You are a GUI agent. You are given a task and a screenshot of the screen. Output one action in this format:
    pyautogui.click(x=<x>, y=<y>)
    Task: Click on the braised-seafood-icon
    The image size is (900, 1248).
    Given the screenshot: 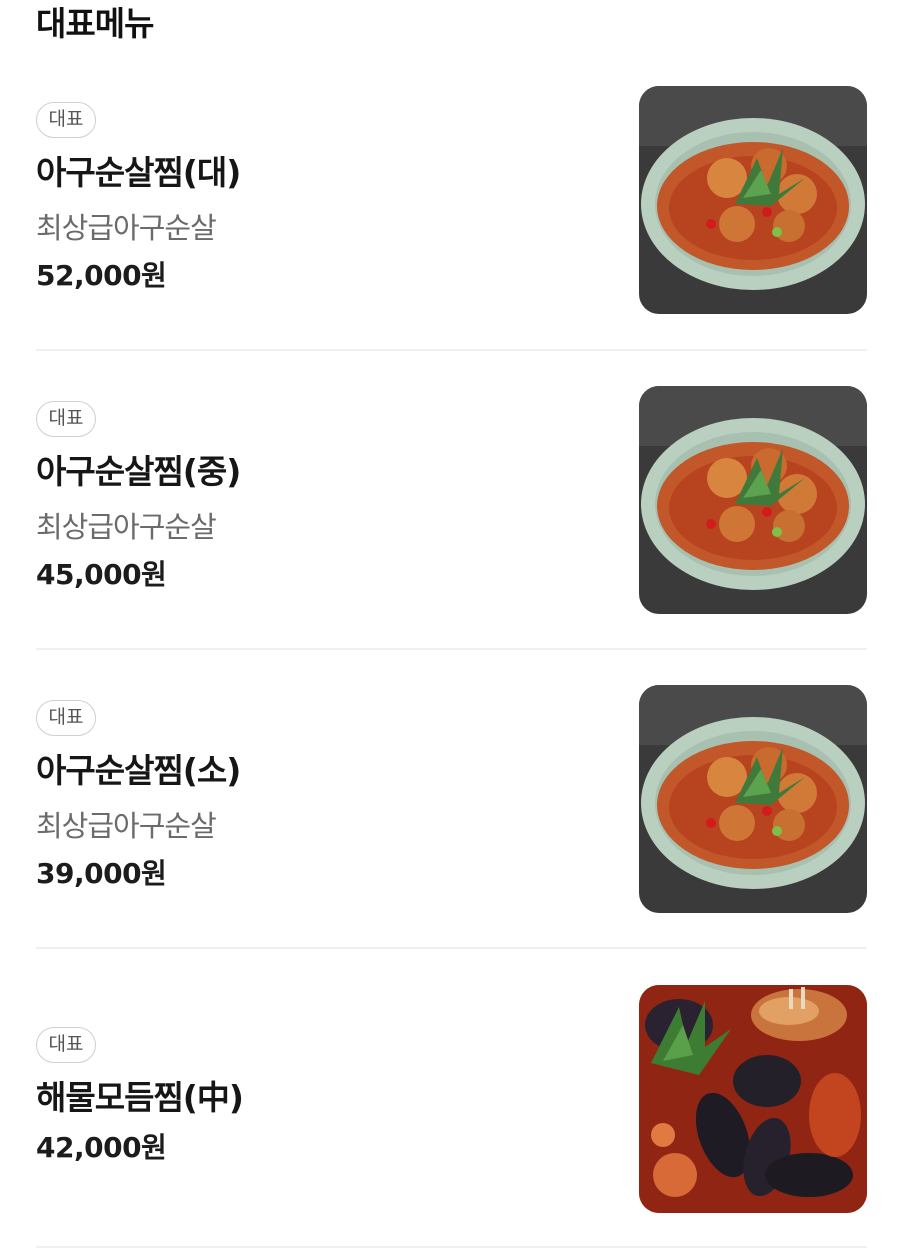 What is the action you would take?
    pyautogui.click(x=753, y=1099)
    